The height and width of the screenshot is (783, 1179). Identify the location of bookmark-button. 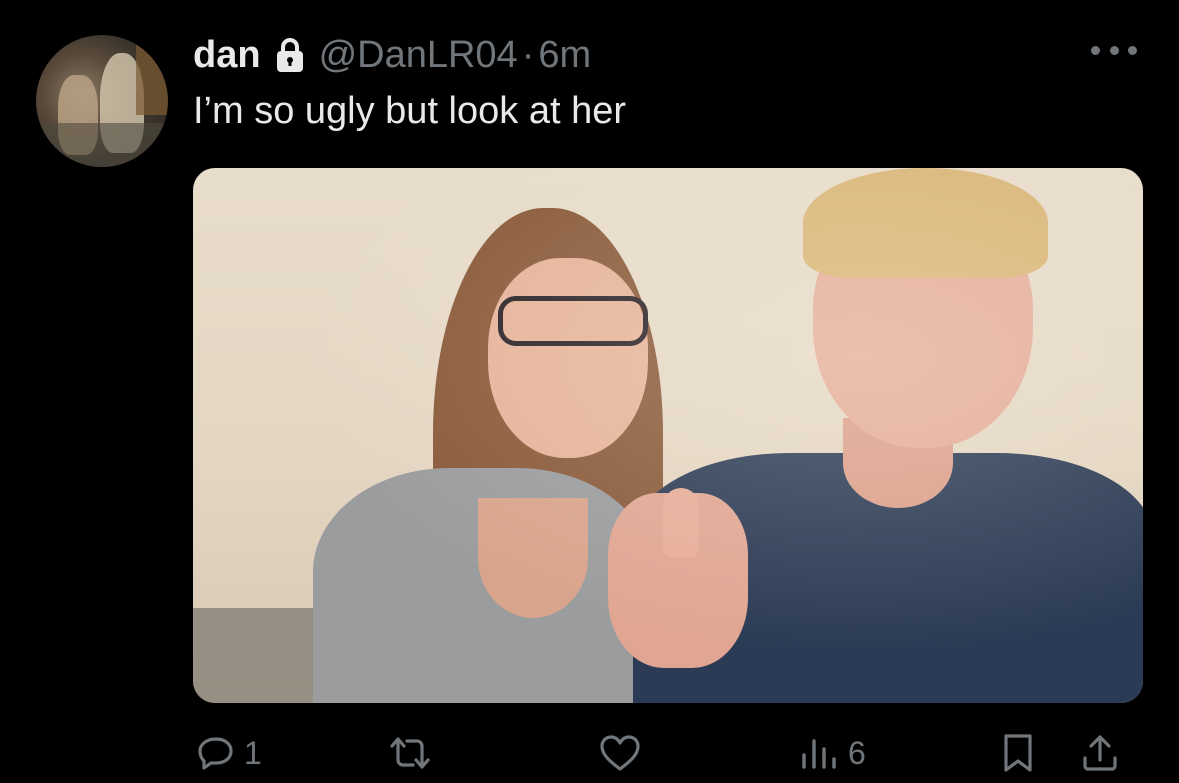
(1018, 753).